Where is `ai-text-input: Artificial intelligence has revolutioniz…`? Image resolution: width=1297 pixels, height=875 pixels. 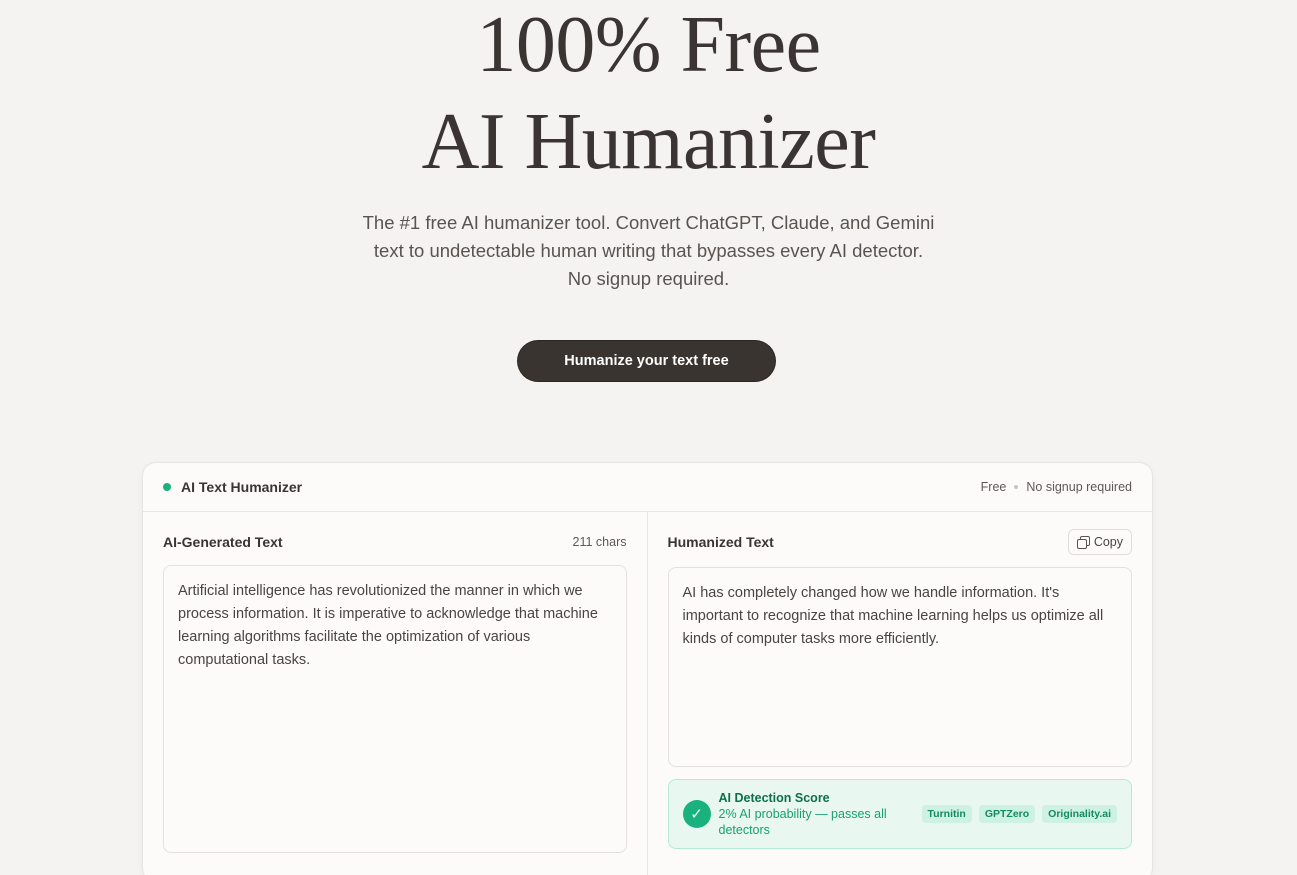
ai-text-input: Artificial intelligence has revolutioniz… is located at coordinates (395, 709).